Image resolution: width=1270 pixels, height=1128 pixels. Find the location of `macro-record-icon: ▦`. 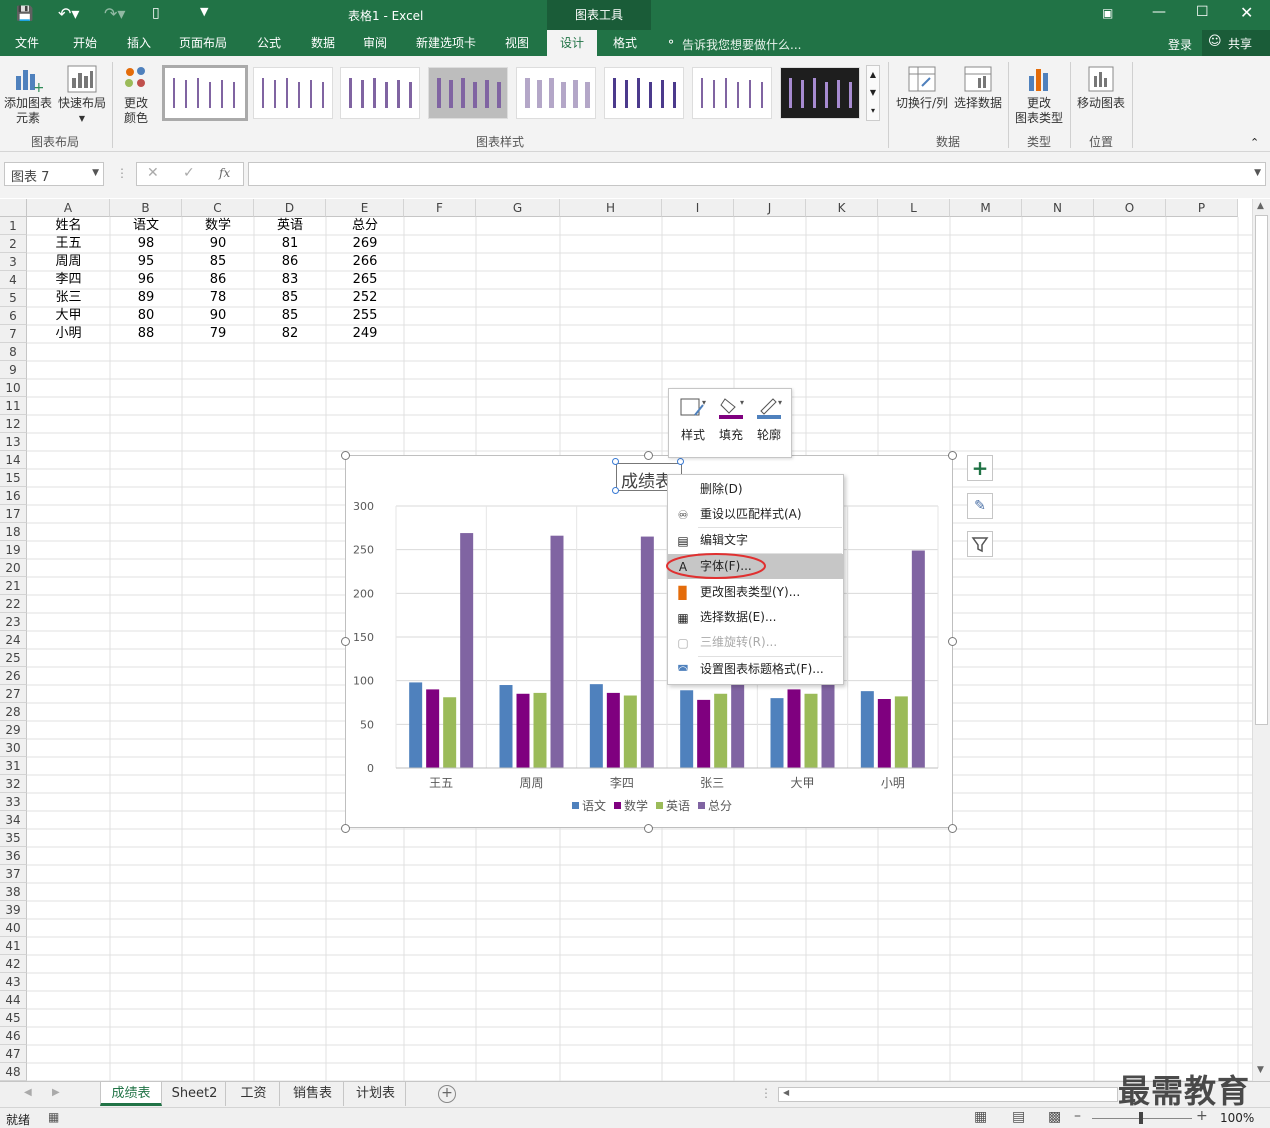

macro-record-icon: ▦ is located at coordinates (53, 1117).